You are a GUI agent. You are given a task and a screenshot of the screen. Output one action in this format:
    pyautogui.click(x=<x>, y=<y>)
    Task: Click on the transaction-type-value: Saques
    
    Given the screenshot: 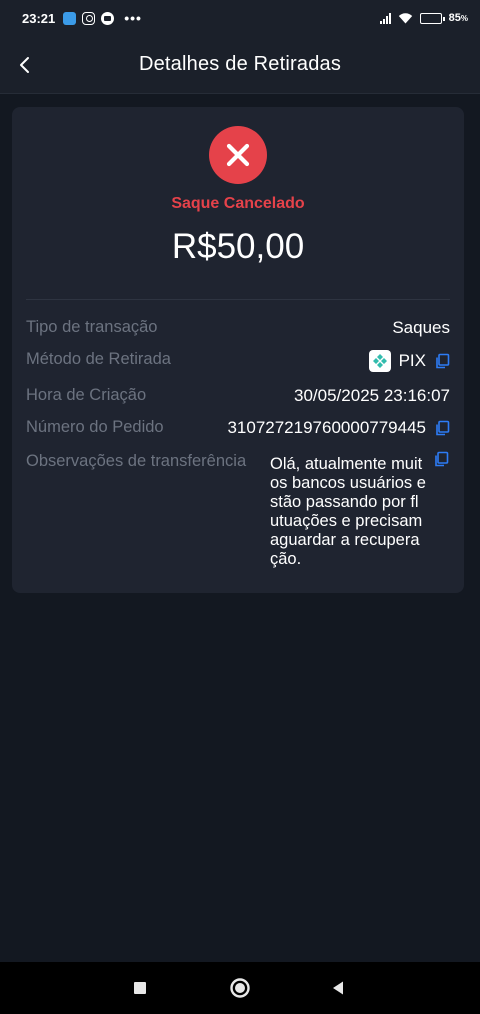 What is the action you would take?
    pyautogui.click(x=421, y=327)
    